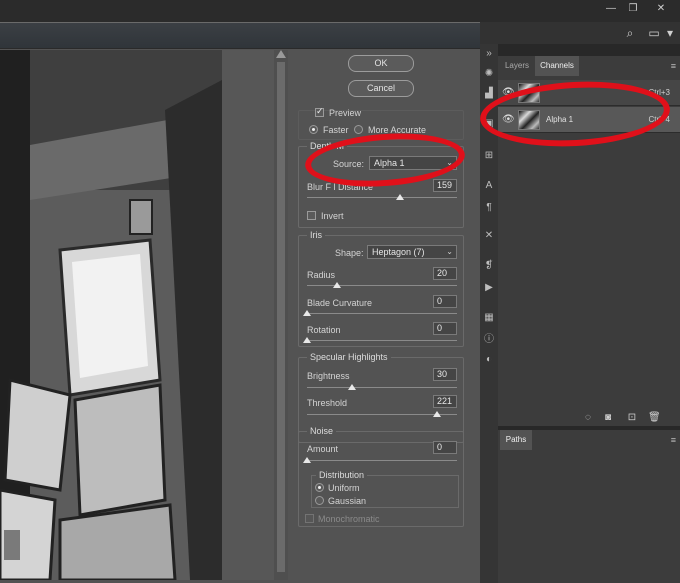 The width and height of the screenshot is (680, 583). What do you see at coordinates (347, 501) in the screenshot?
I see `gaussian-label: Gaussian` at bounding box center [347, 501].